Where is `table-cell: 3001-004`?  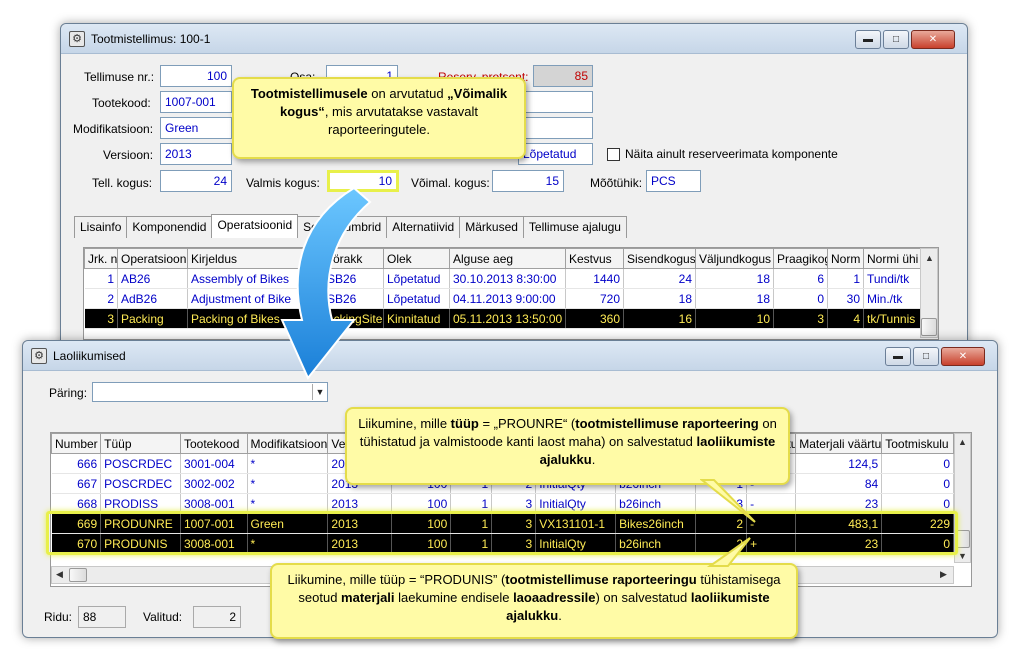 table-cell: 3001-004 is located at coordinates (214, 463).